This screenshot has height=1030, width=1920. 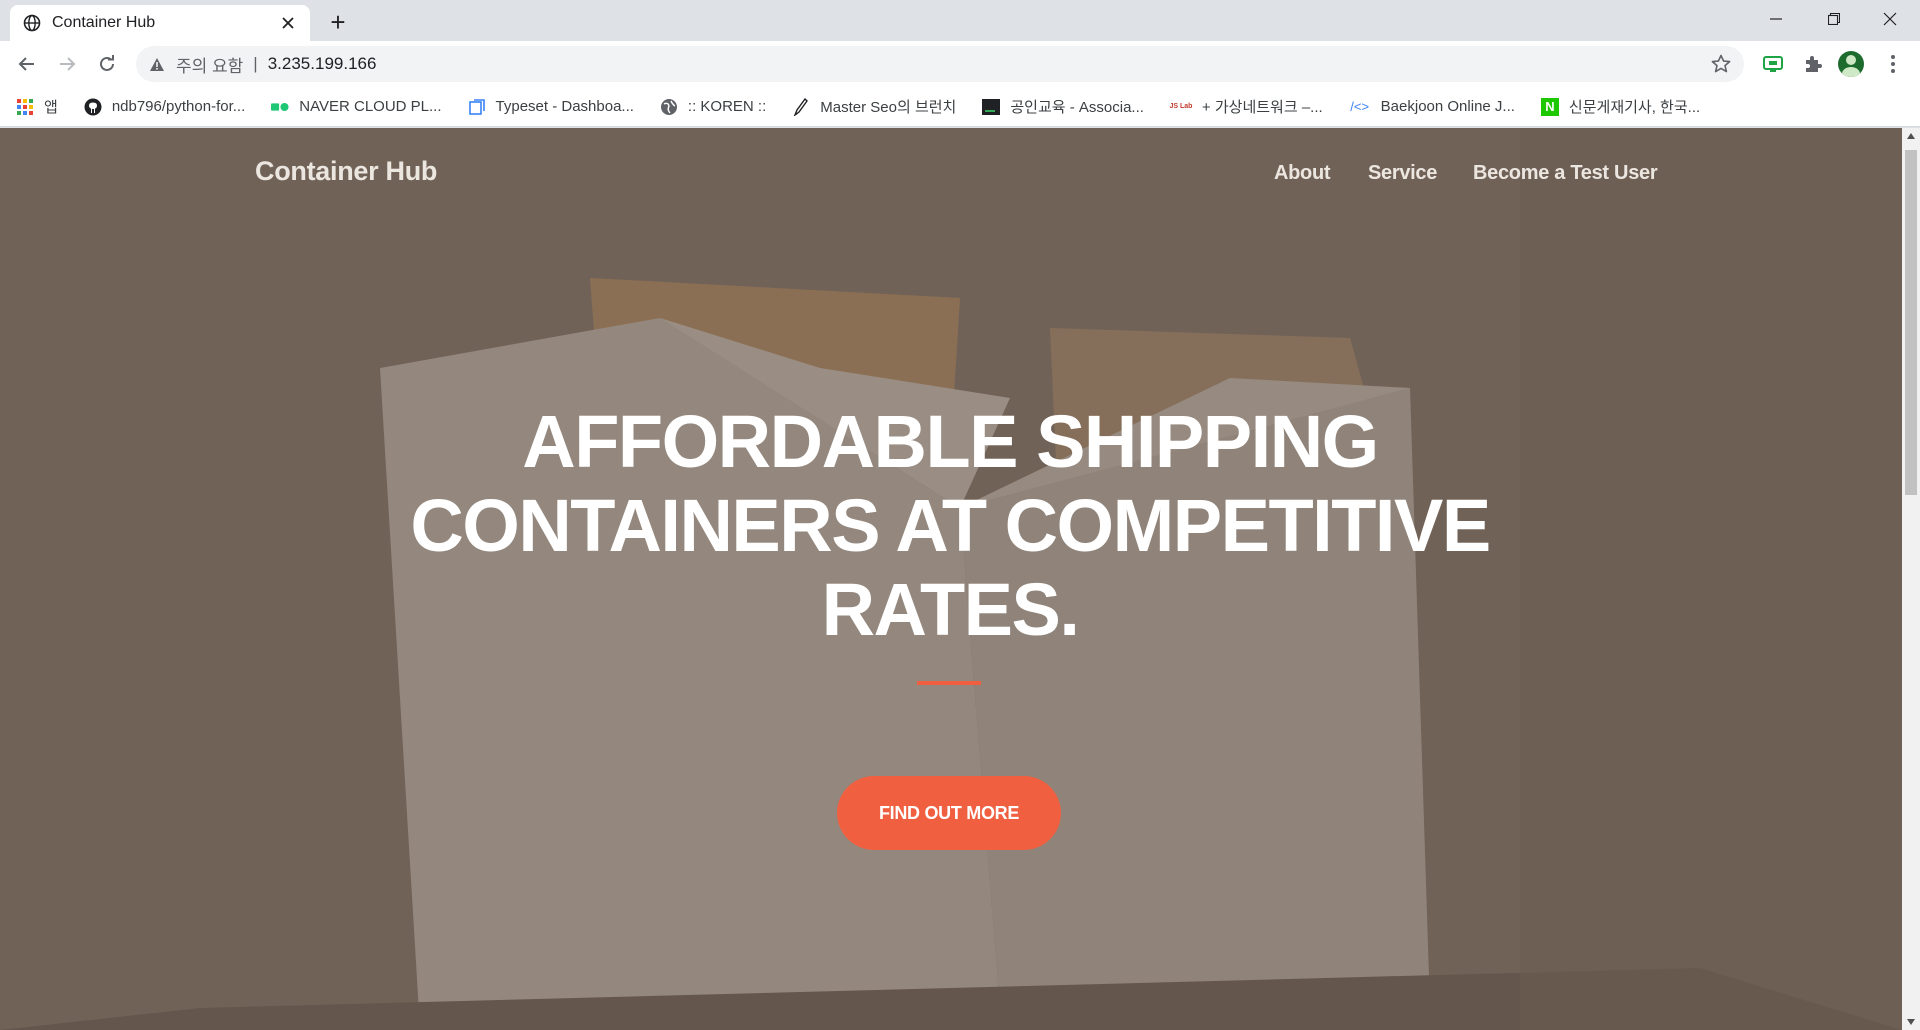 What do you see at coordinates (27, 64) in the screenshot?
I see `back-button` at bounding box center [27, 64].